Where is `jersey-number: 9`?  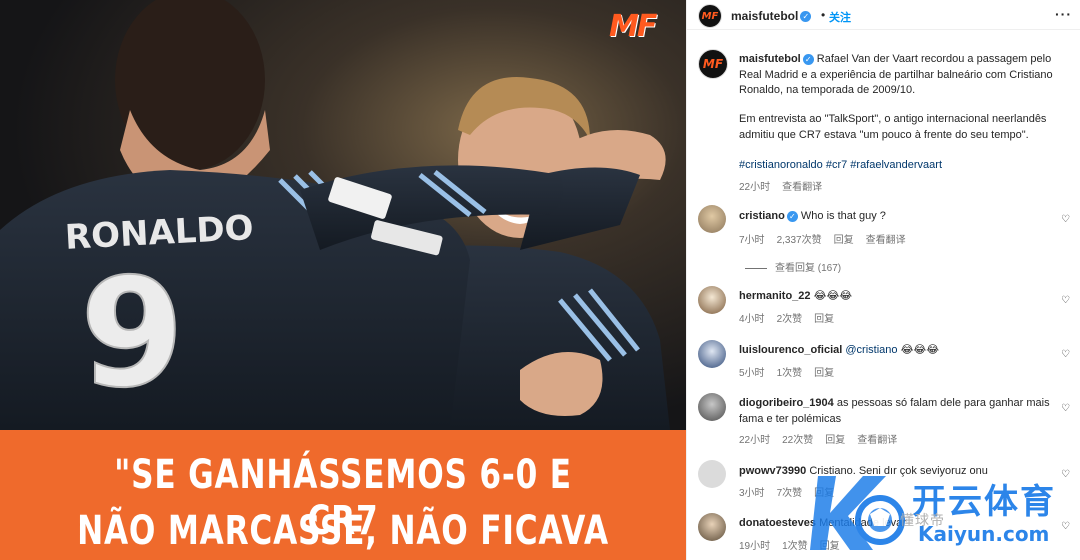 jersey-number: 9 is located at coordinates (132, 334).